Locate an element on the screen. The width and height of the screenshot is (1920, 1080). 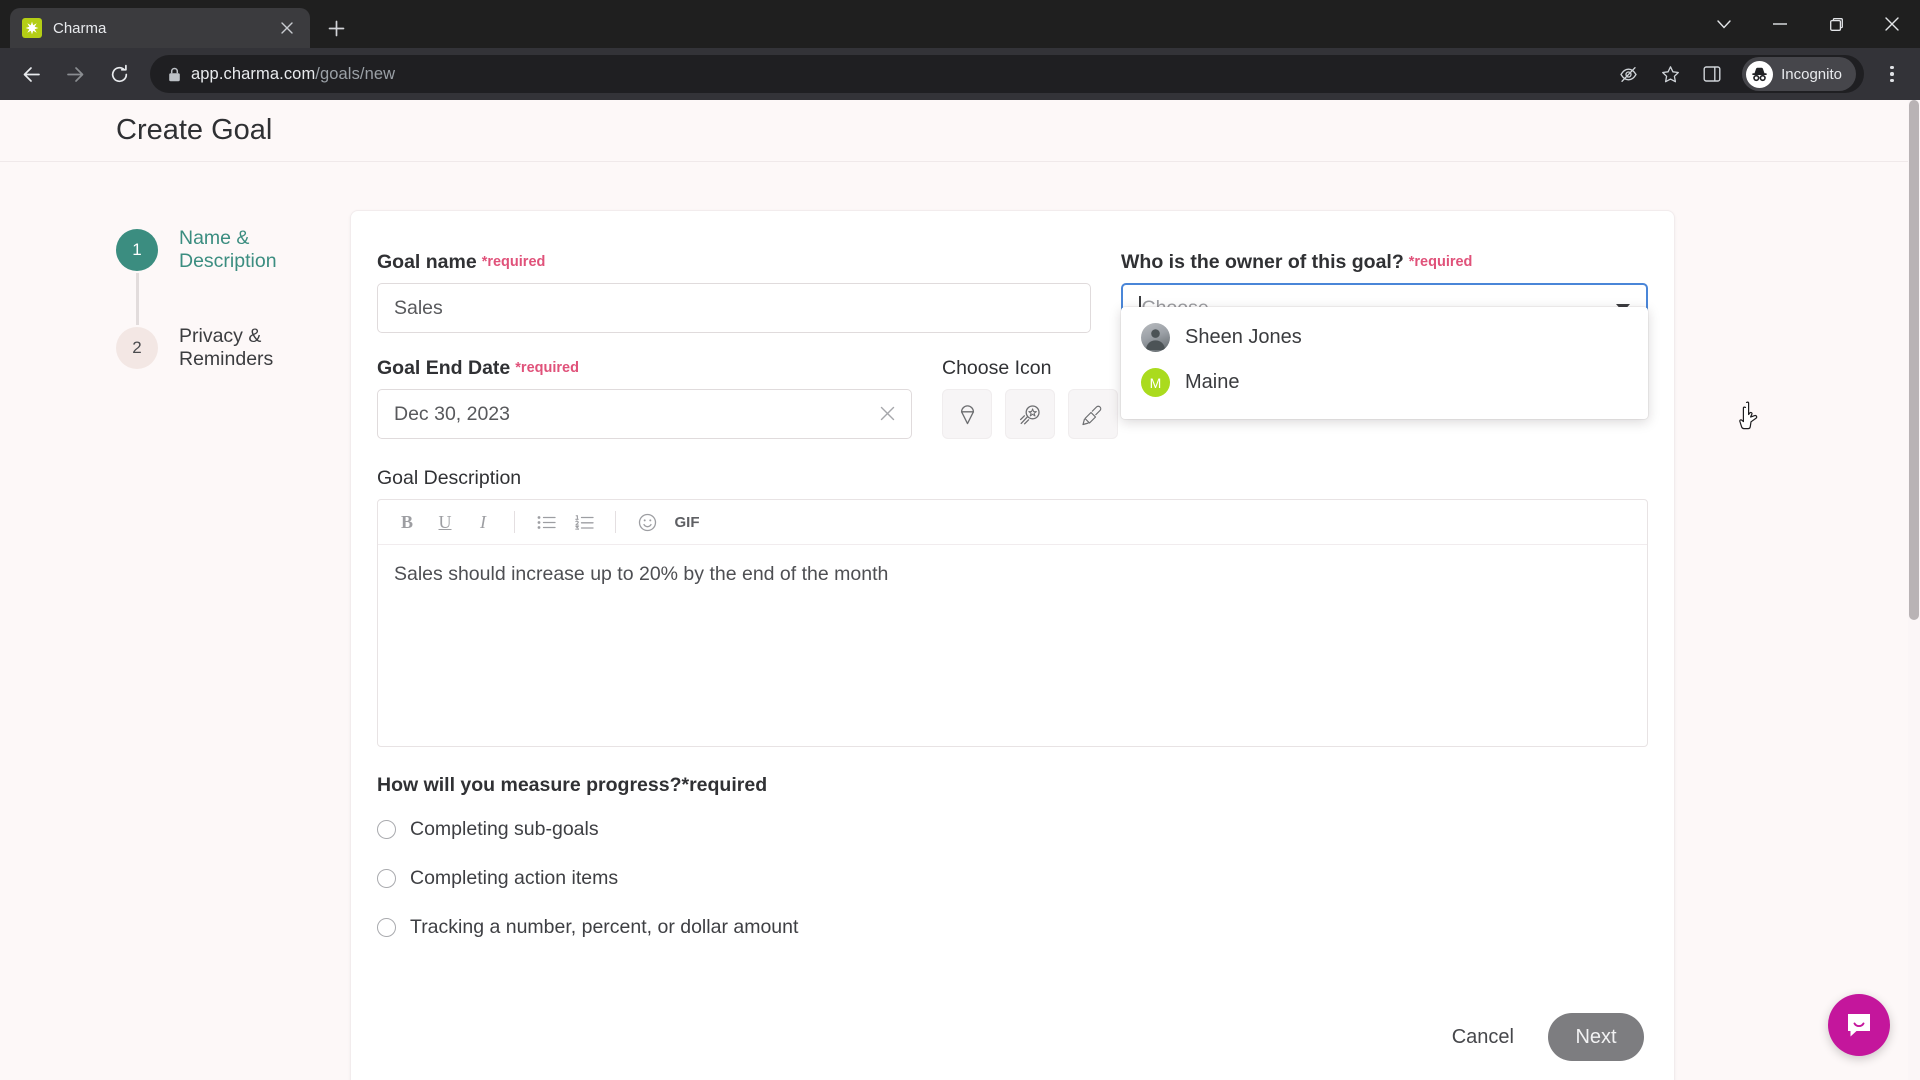
page-scrollbar is located at coordinates (1914, 590).